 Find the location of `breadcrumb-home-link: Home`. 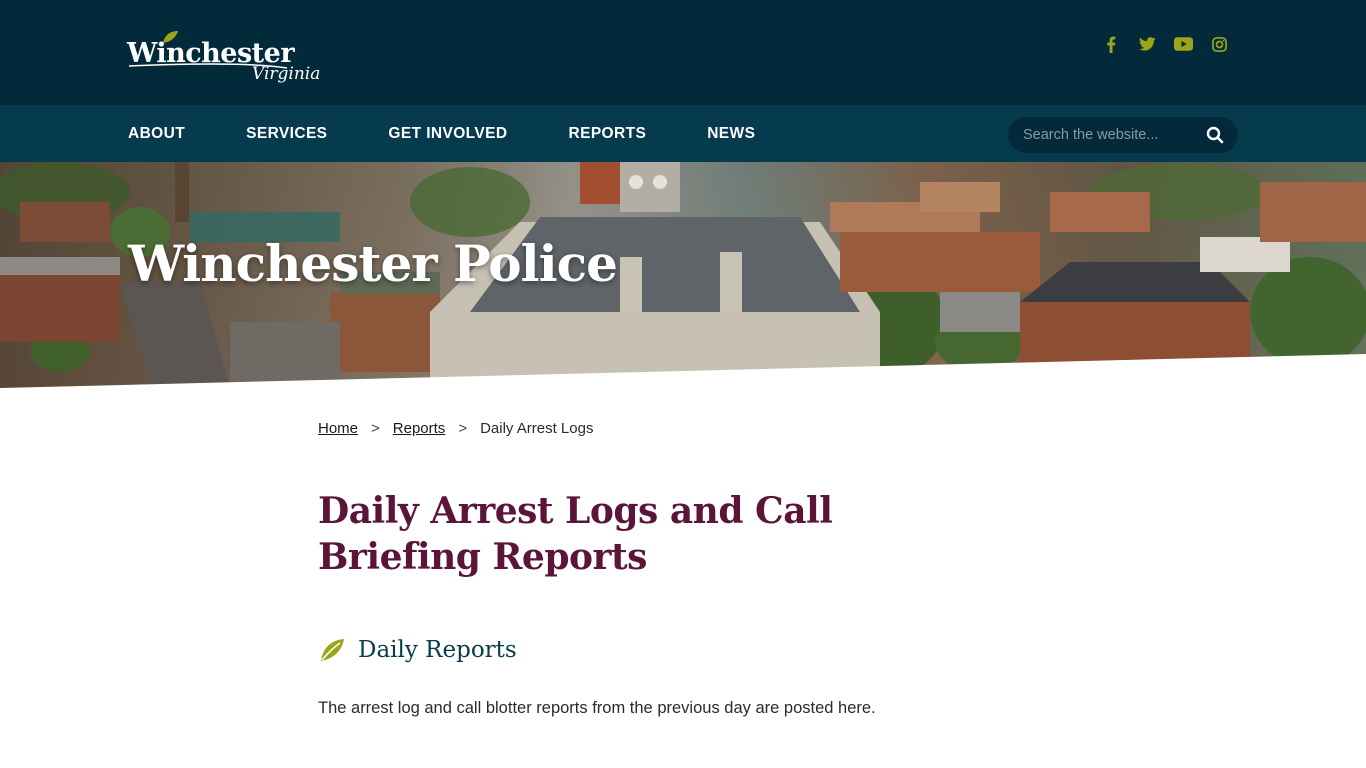

breadcrumb-home-link: Home is located at coordinates (338, 428).